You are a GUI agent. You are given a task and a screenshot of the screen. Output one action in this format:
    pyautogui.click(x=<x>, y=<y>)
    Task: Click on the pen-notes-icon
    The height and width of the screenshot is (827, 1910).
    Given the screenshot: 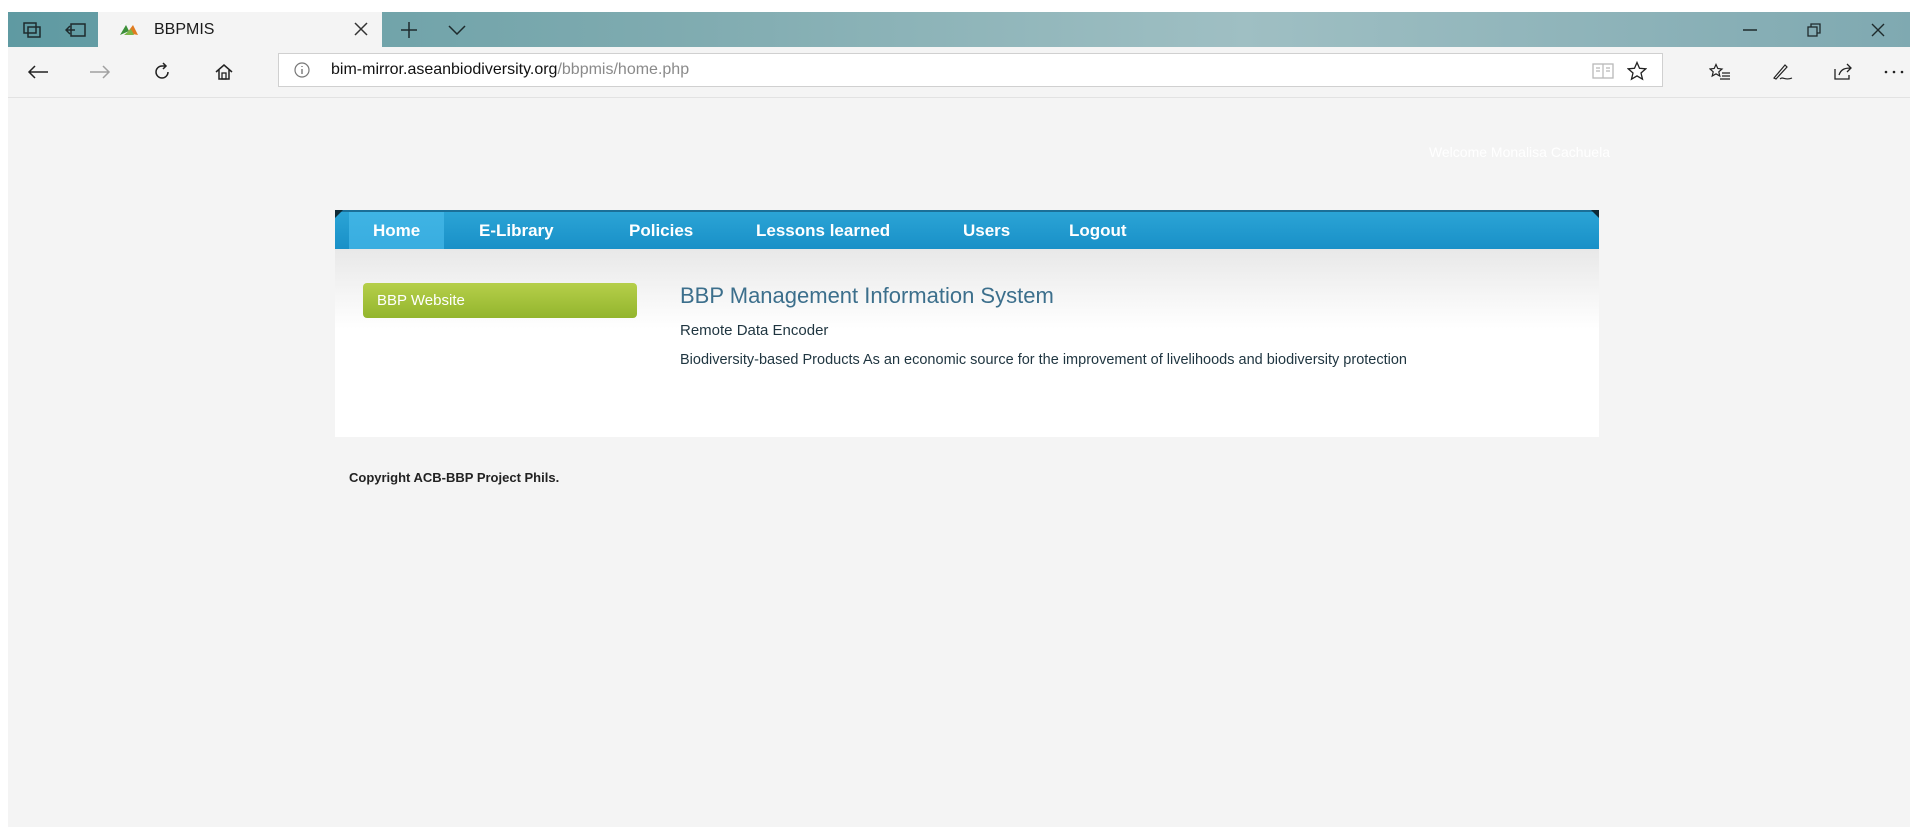 What is the action you would take?
    pyautogui.click(x=1782, y=72)
    